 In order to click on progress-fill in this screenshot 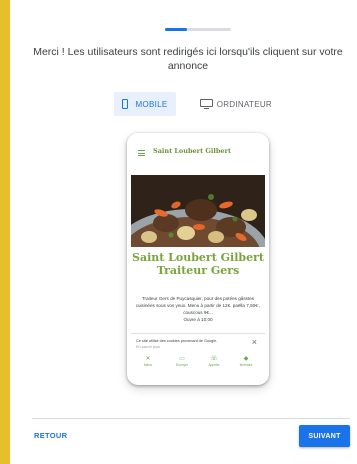, I will do `click(176, 29)`.